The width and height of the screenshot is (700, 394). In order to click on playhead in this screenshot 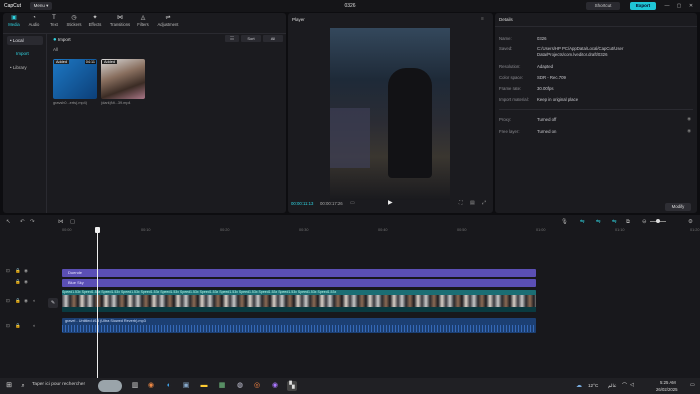, I will do `click(97, 302)`.